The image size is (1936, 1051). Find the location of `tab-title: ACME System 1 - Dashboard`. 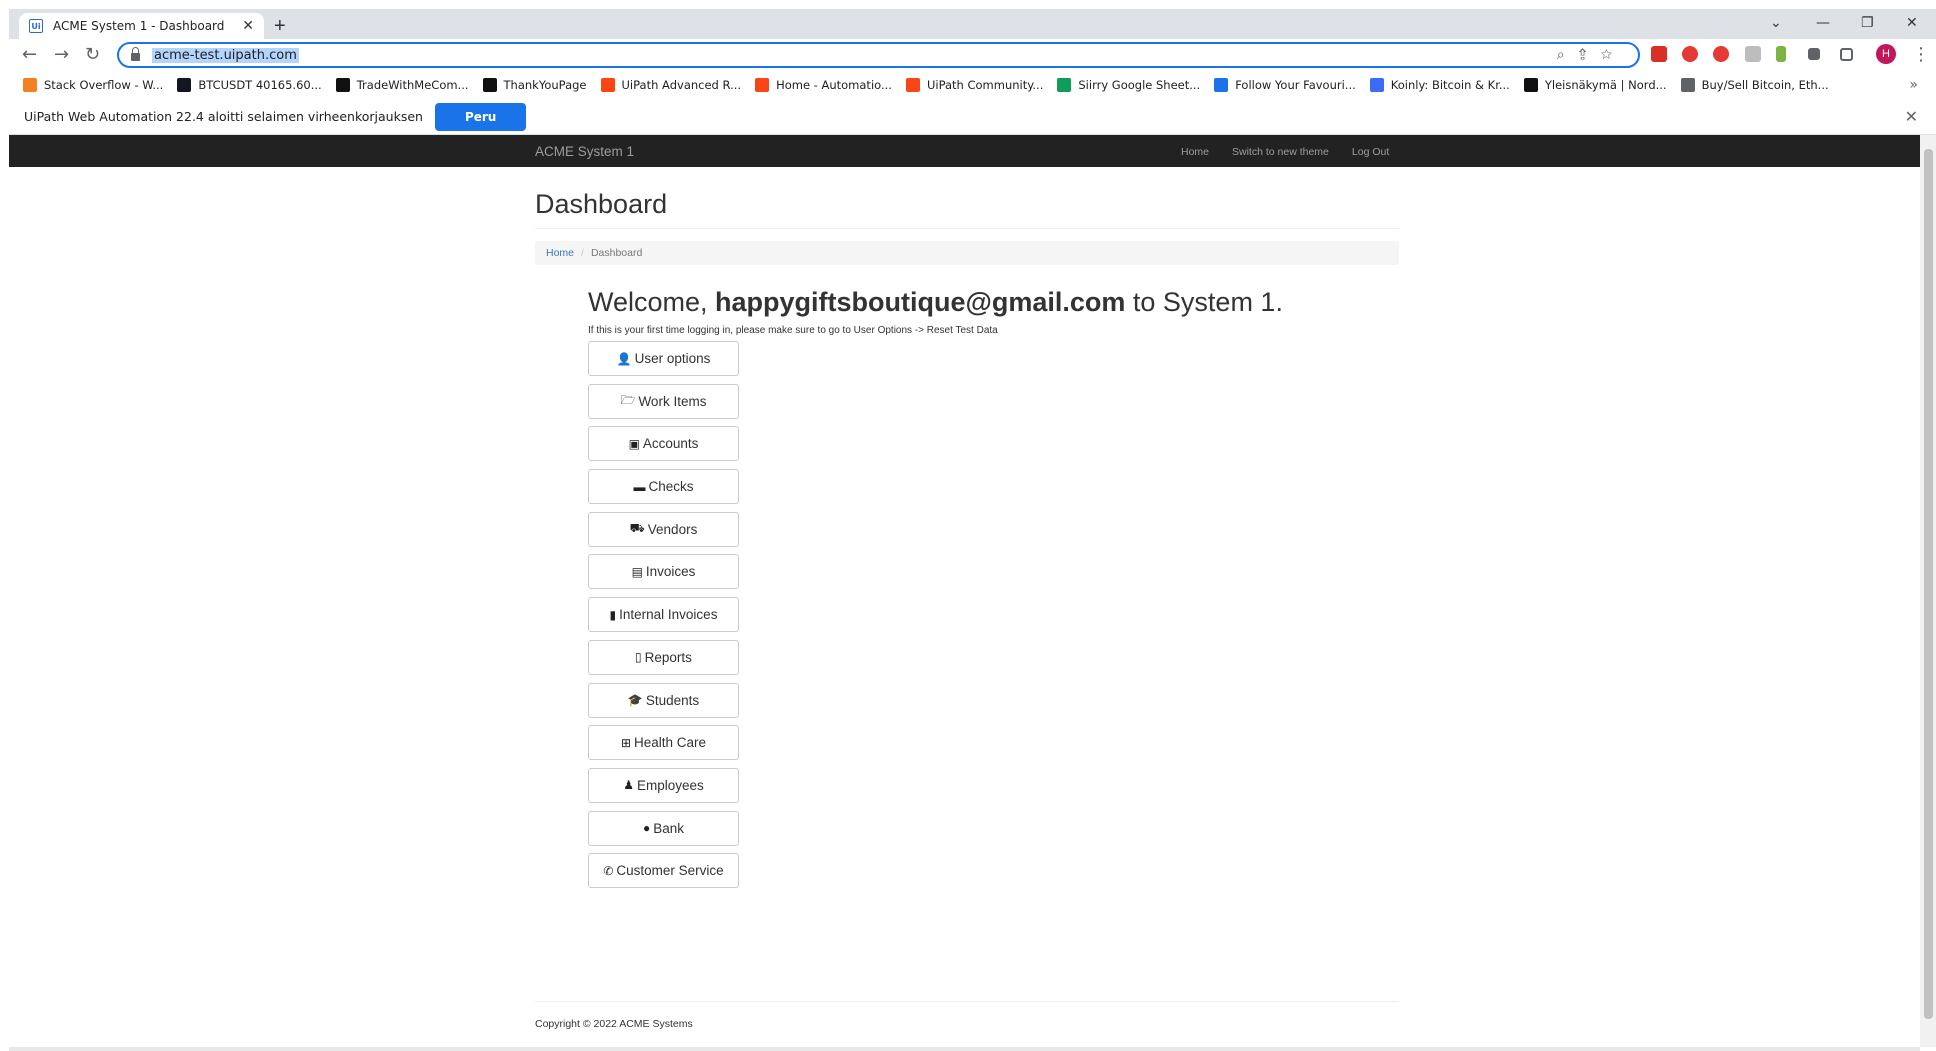

tab-title: ACME System 1 - Dashboard is located at coordinates (139, 26).